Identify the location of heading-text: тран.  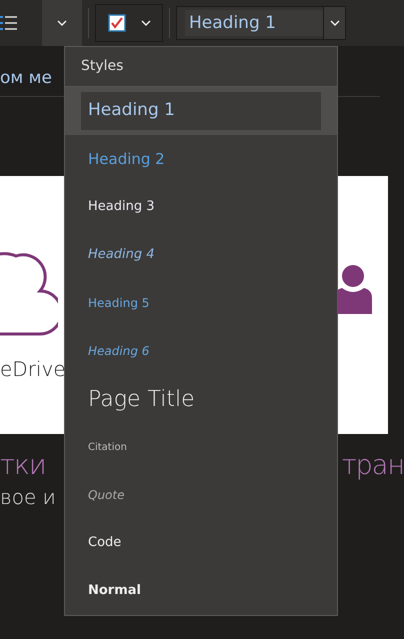
(373, 466).